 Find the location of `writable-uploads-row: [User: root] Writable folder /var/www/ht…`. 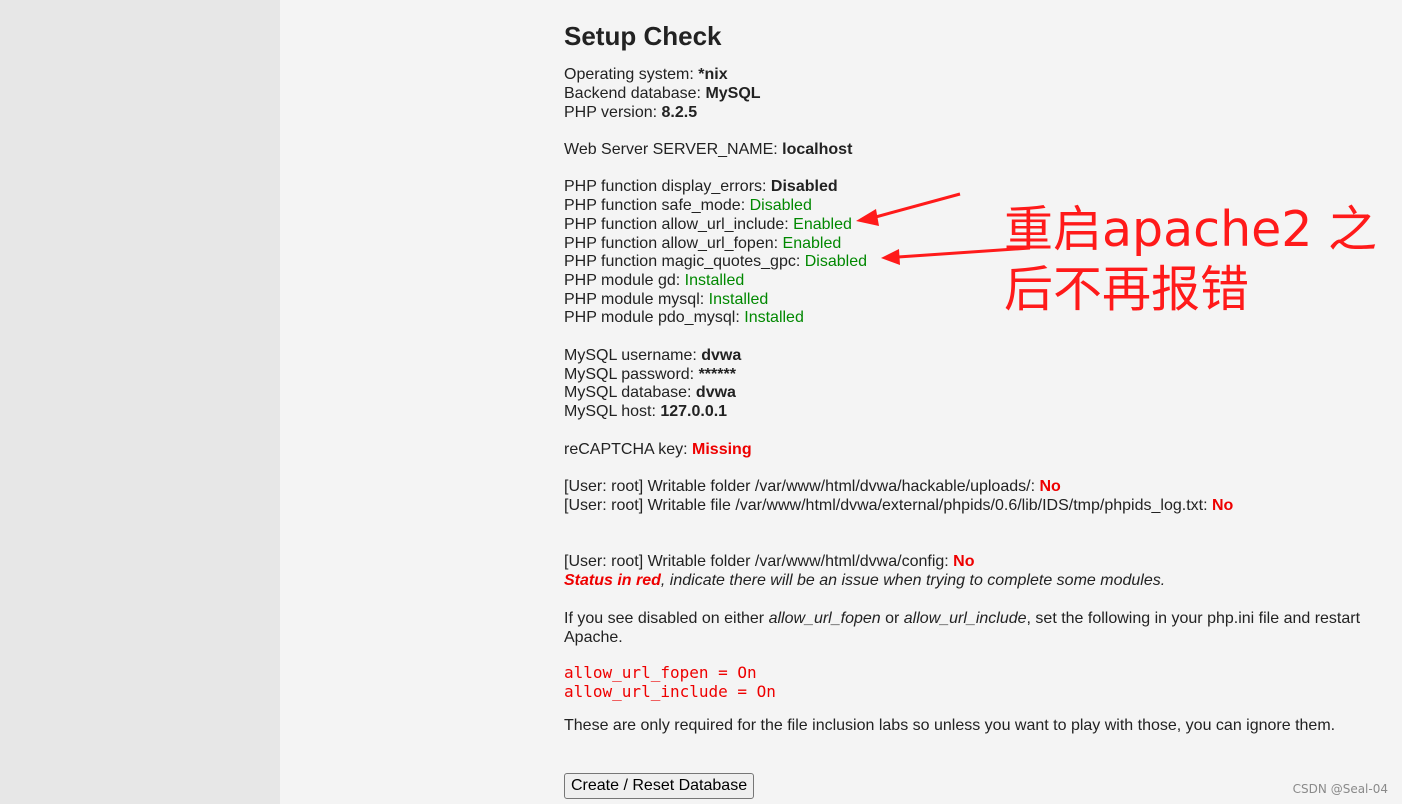

writable-uploads-row: [User: root] Writable folder /var/www/ht… is located at coordinates (812, 486).